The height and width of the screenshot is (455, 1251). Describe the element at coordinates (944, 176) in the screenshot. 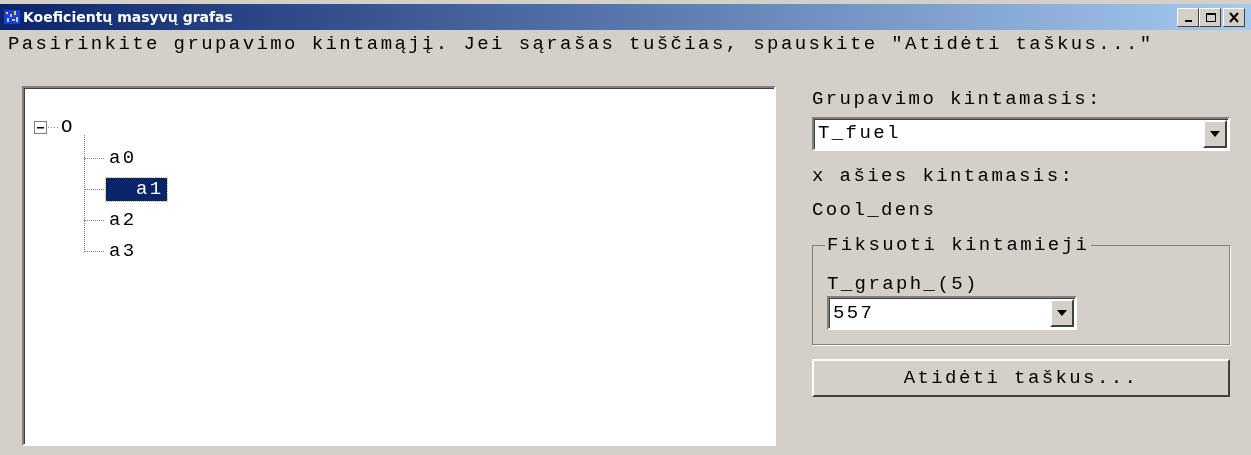

I see `field-label: x ašies kintamasis:` at that location.